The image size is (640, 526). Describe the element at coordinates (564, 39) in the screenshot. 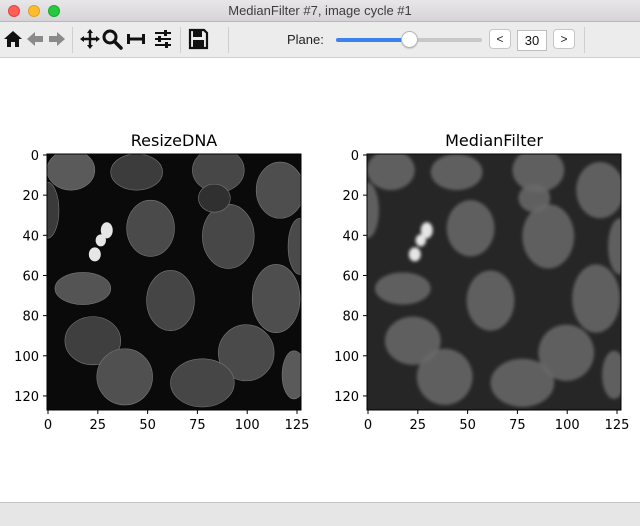

I see `next-plane-button: >` at that location.